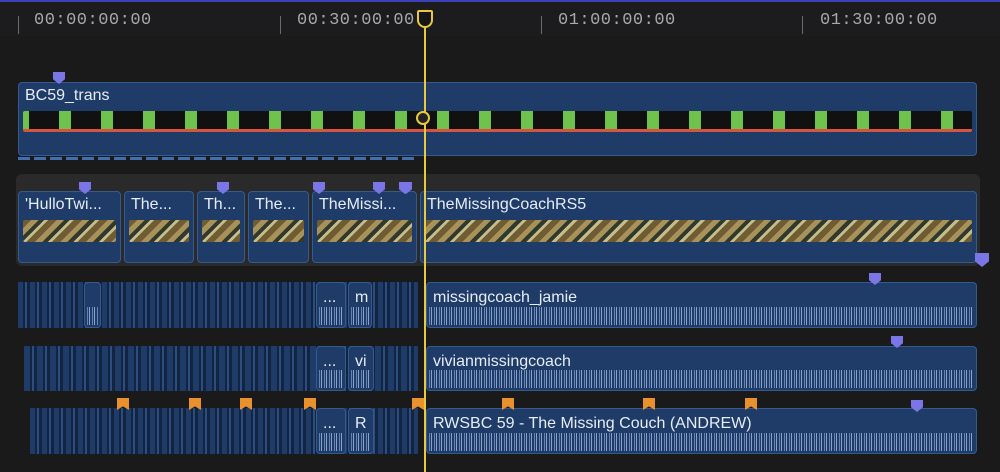 Image resolution: width=1000 pixels, height=472 pixels. I want to click on clip-title: vi, so click(361, 361).